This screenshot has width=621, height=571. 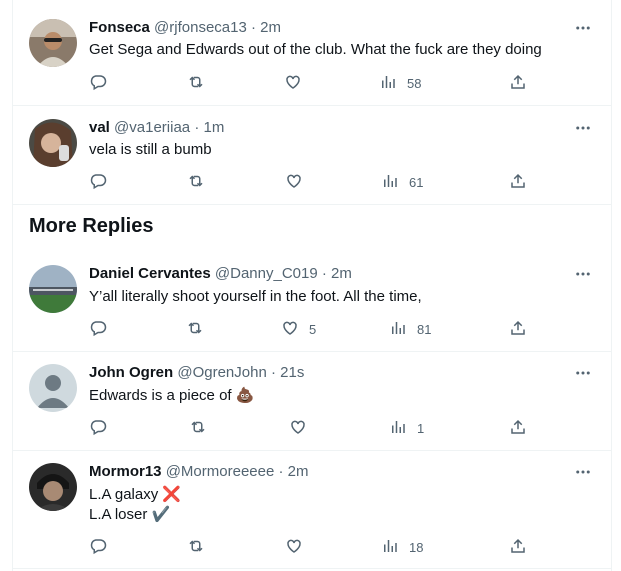 What do you see at coordinates (131, 372) in the screenshot?
I see `author-name: John Ogren` at bounding box center [131, 372].